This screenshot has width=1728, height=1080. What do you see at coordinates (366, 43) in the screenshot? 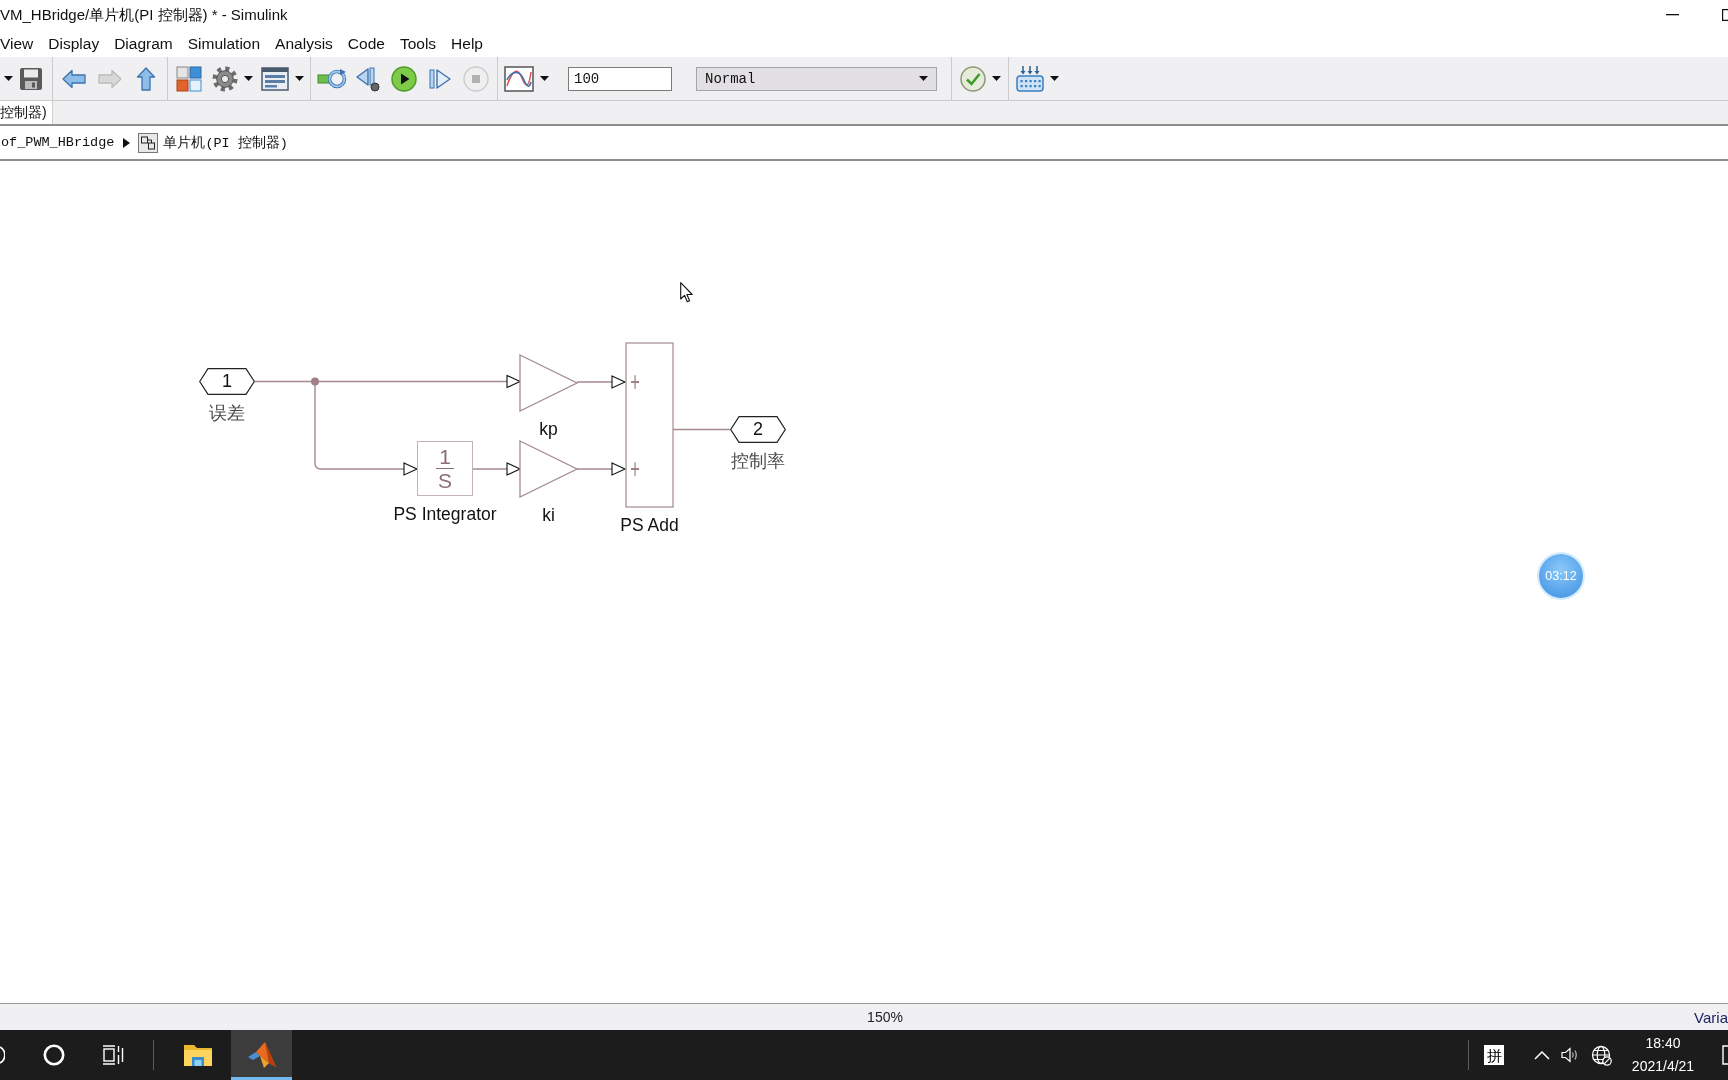
I see `menu-item: Code` at bounding box center [366, 43].